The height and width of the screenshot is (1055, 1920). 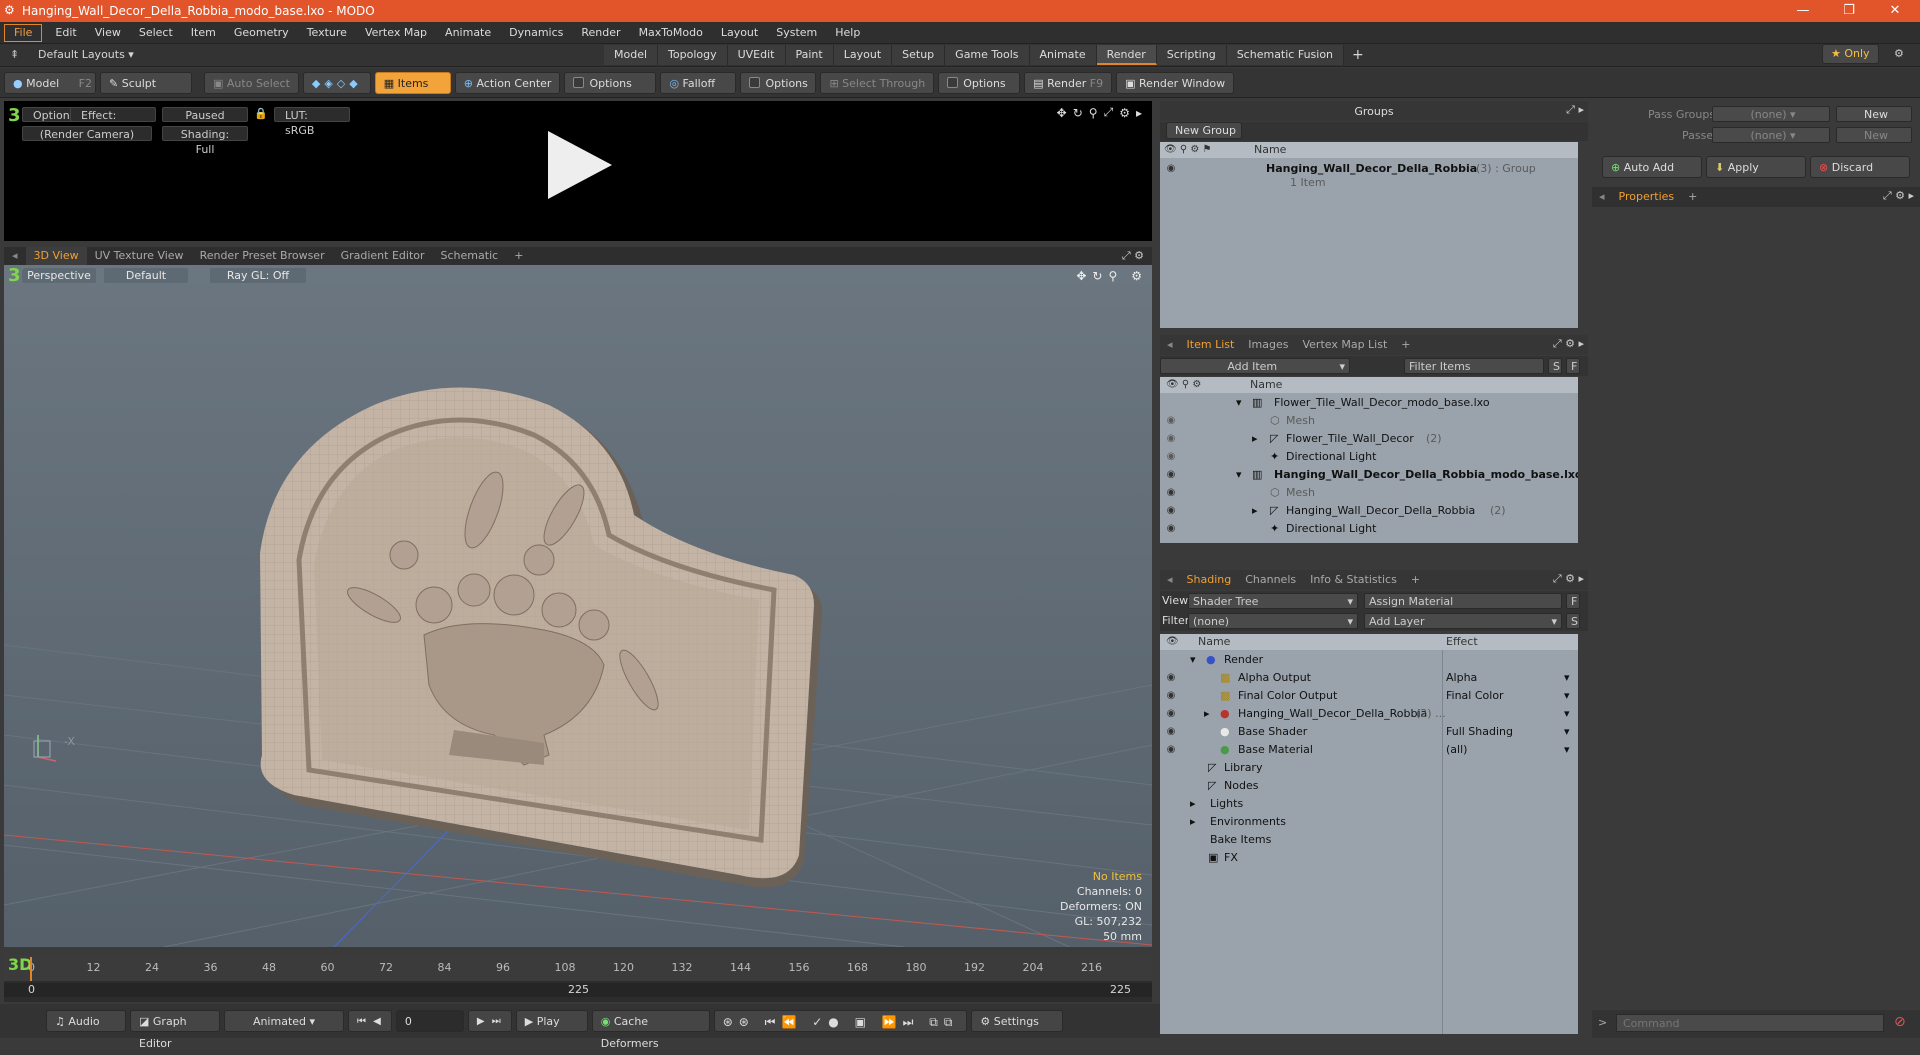 I want to click on shader-tree-dropdown: Shader Tree ▾, so click(x=1273, y=601).